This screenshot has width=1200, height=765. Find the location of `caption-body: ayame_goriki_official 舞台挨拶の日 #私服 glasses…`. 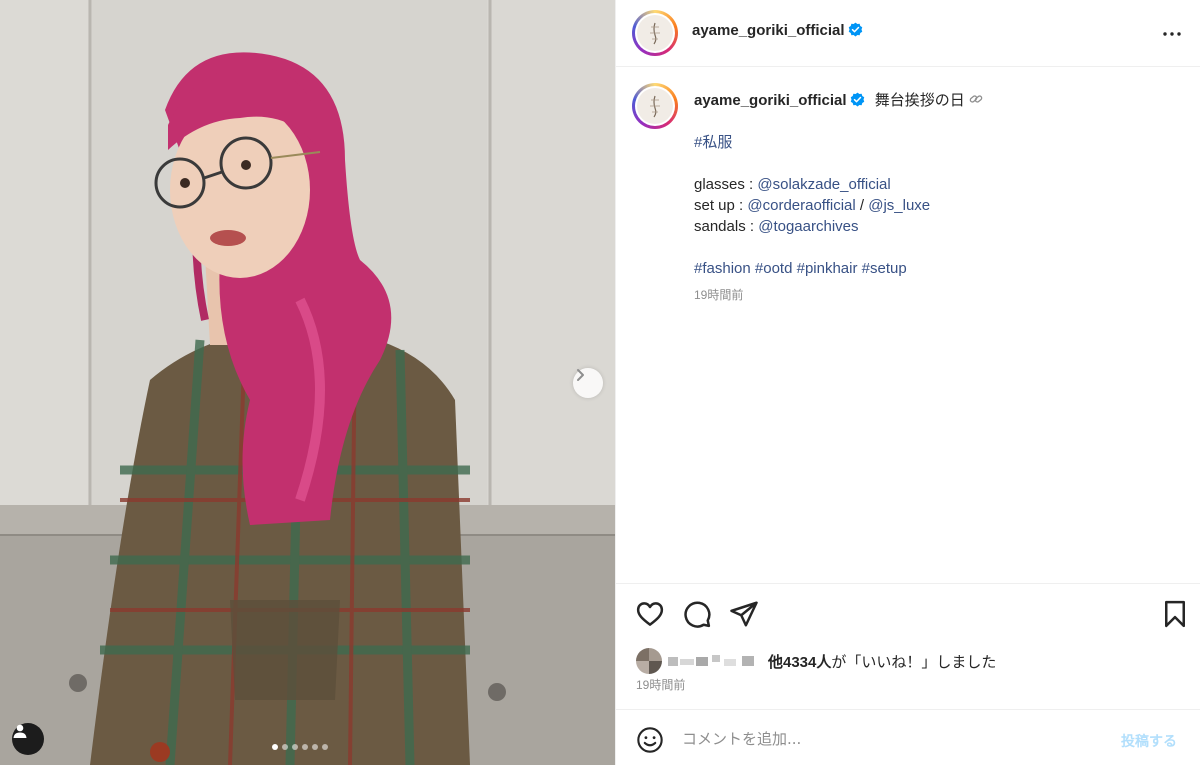

caption-body: ayame_goriki_official 舞台挨拶の日 #私服 glasses… is located at coordinates (939, 198).